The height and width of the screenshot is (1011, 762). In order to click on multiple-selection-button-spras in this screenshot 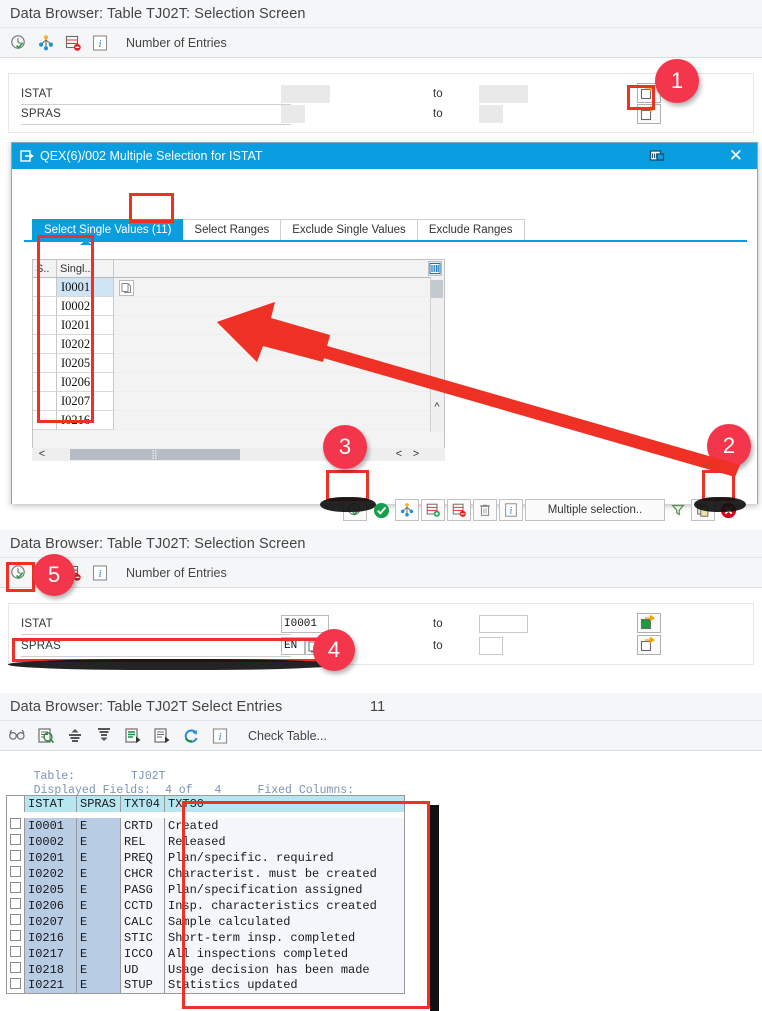, I will do `click(649, 114)`.